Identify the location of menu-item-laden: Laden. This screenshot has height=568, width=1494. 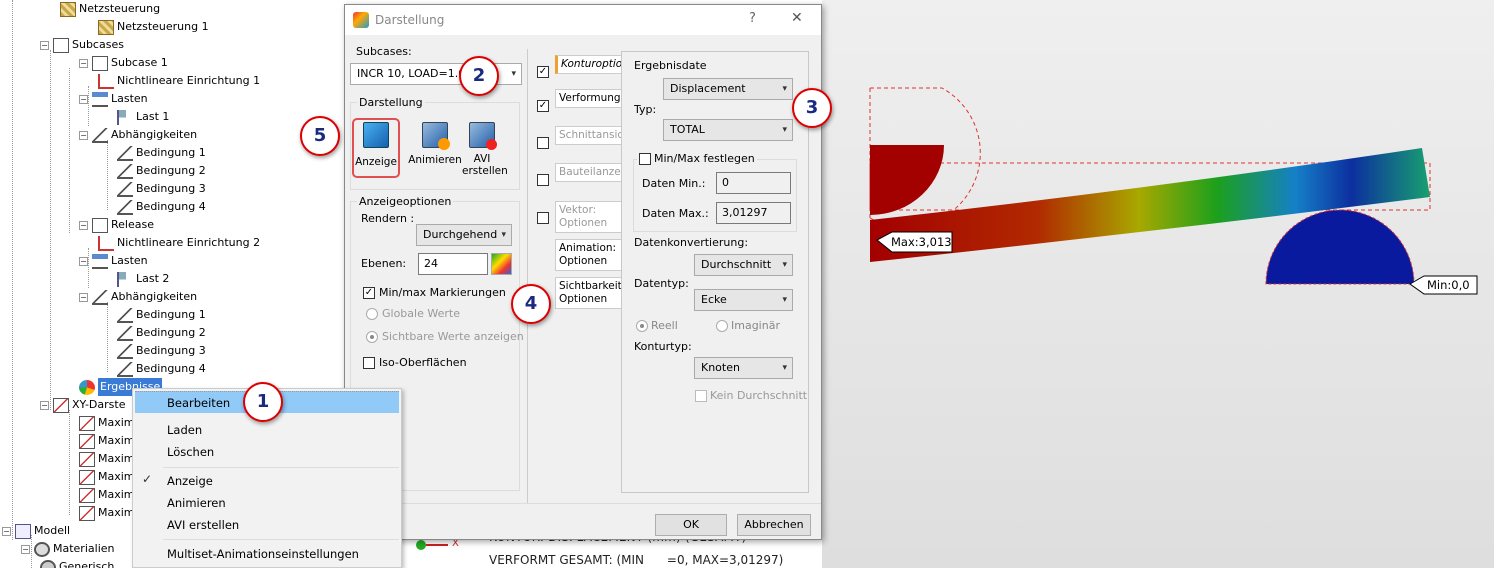
(267, 430).